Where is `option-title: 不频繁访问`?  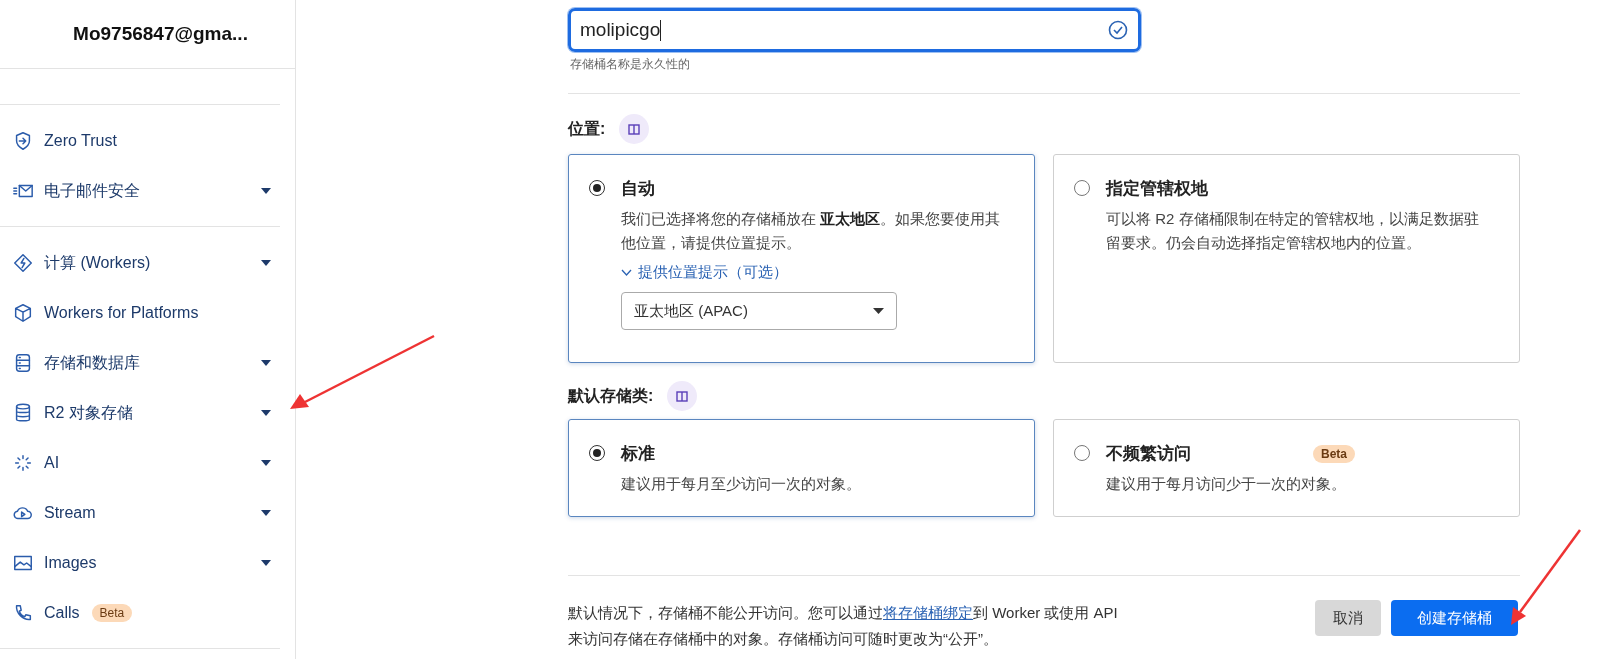 option-title: 不频繁访问 is located at coordinates (1148, 454).